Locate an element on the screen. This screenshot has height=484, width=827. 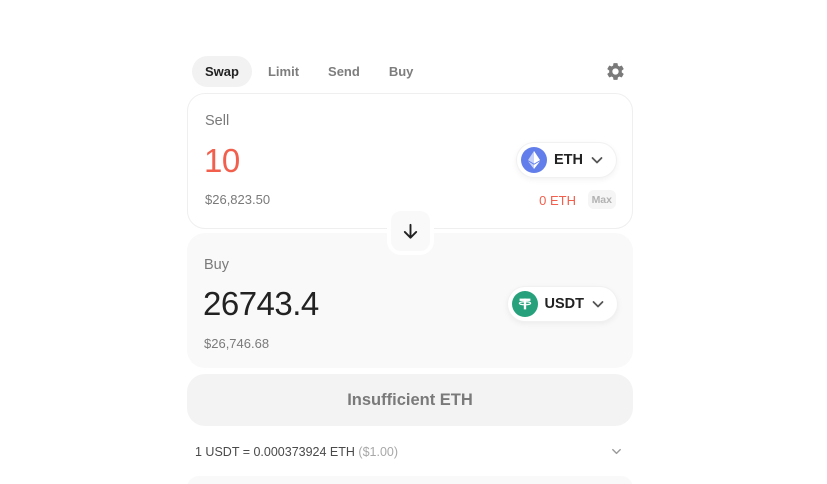
swap-tabs: Swap Limit Send Buy is located at coordinates (310, 71).